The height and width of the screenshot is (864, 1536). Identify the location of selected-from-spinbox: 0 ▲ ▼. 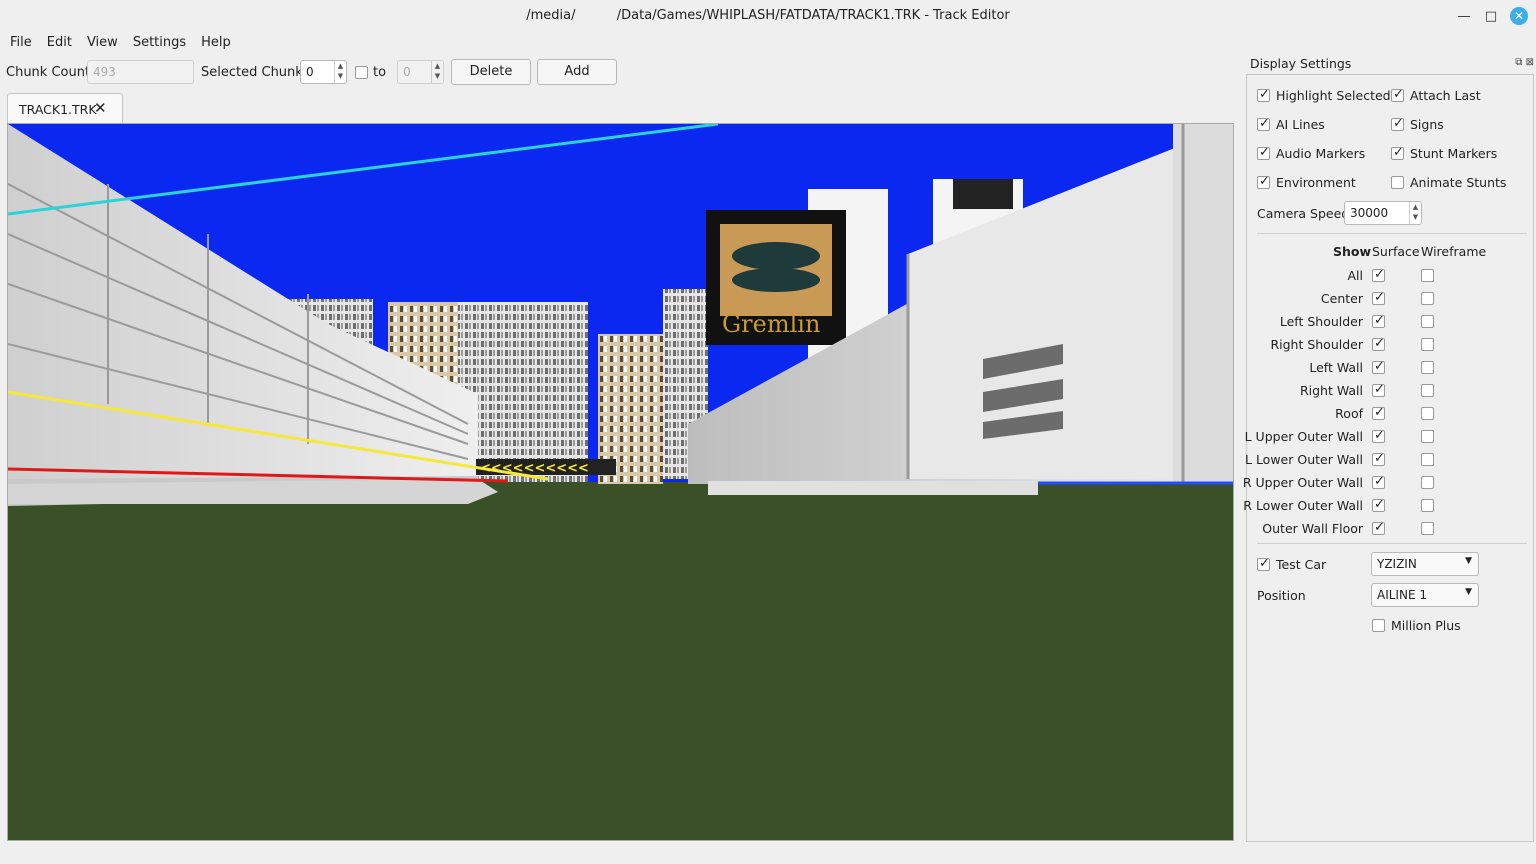
(323, 72).